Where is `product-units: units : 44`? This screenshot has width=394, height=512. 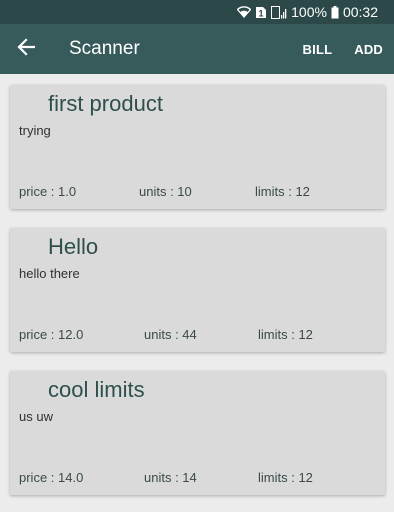 product-units: units : 44 is located at coordinates (170, 334).